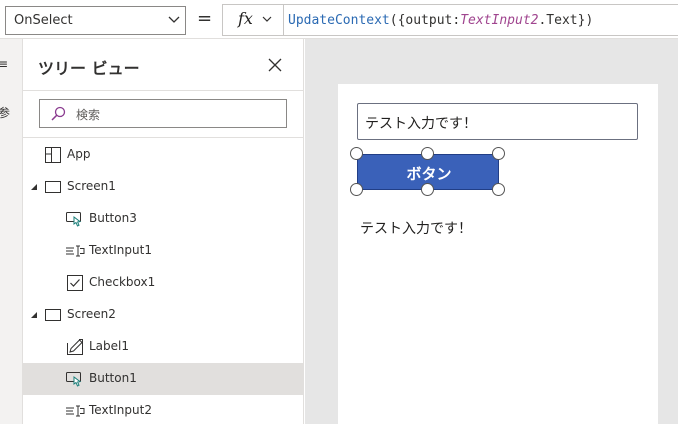  I want to click on search-icon, so click(58, 113).